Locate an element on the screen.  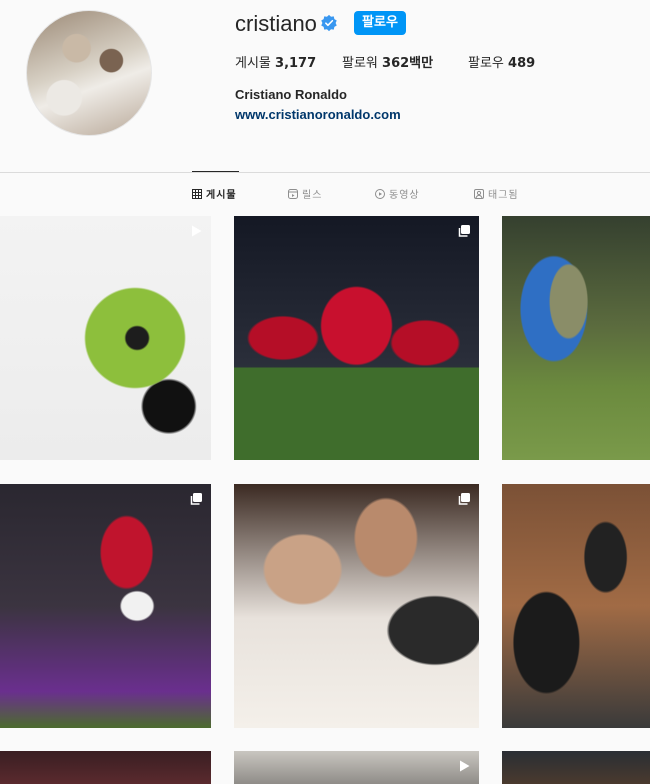
followers-label: 팔로워 is located at coordinates (360, 63).